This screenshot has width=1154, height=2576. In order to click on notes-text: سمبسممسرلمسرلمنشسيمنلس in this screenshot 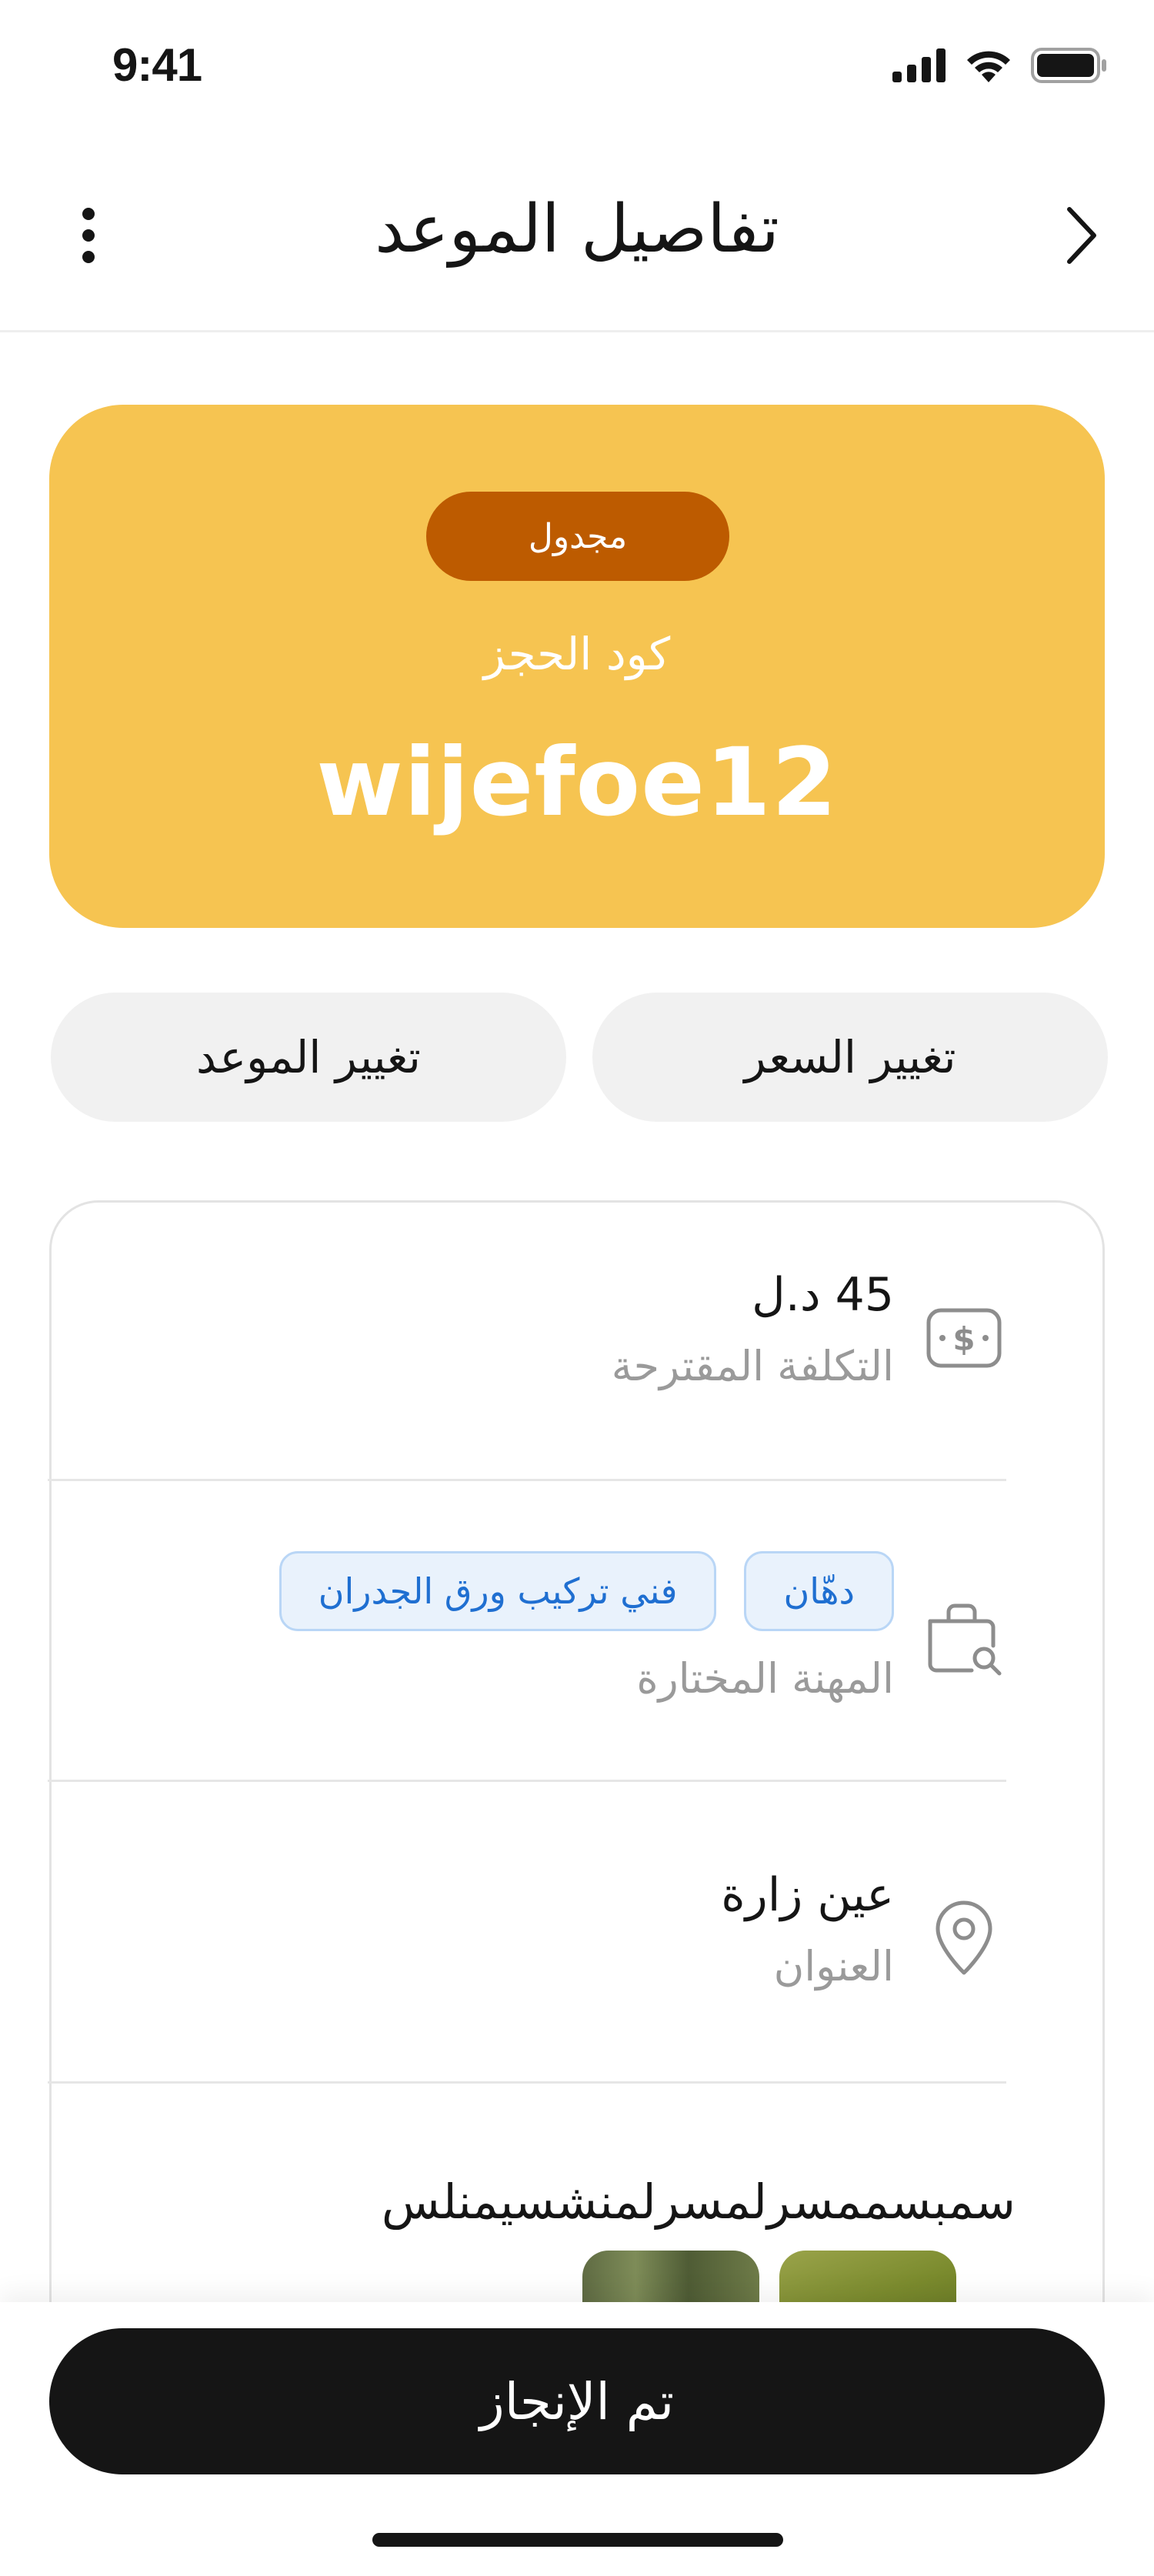, I will do `click(698, 2202)`.